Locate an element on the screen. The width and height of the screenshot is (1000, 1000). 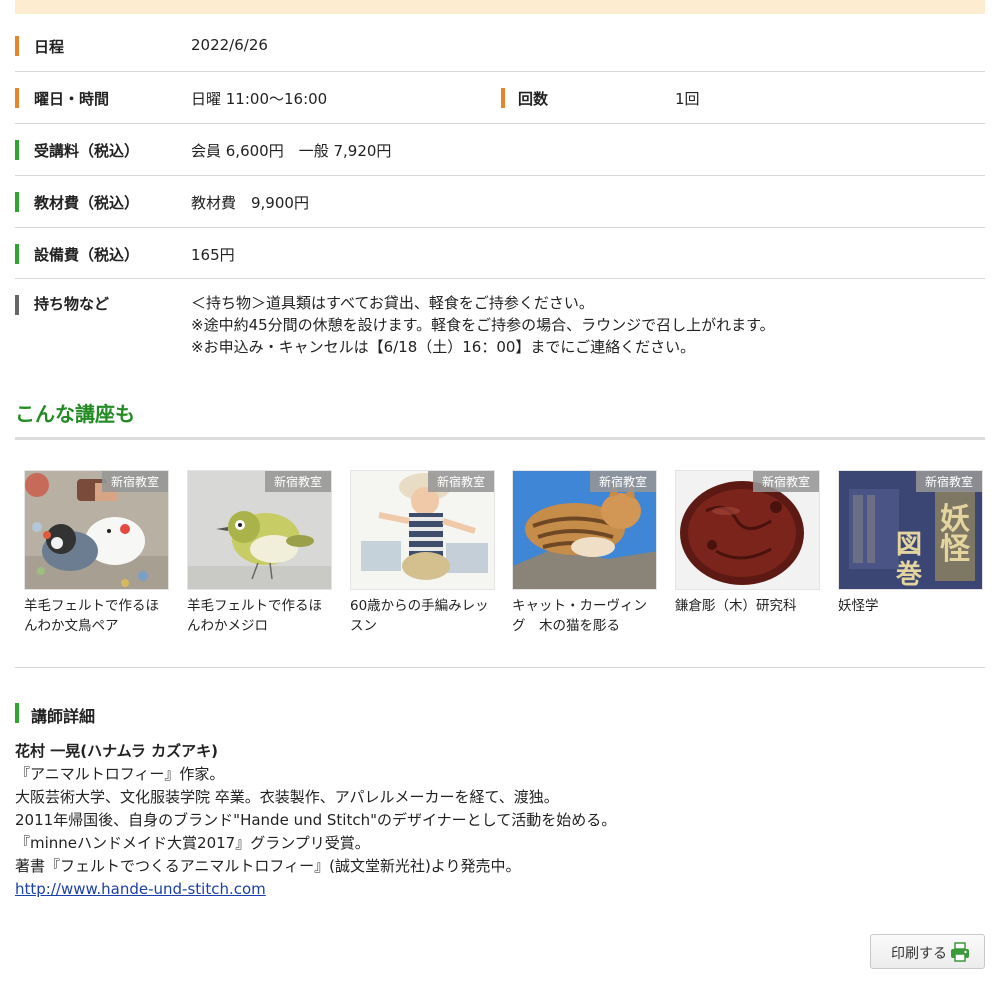
info-row-day-time: 曜日・時間 日曜 11:00〜16:00 回数 1回 is located at coordinates (500, 98).